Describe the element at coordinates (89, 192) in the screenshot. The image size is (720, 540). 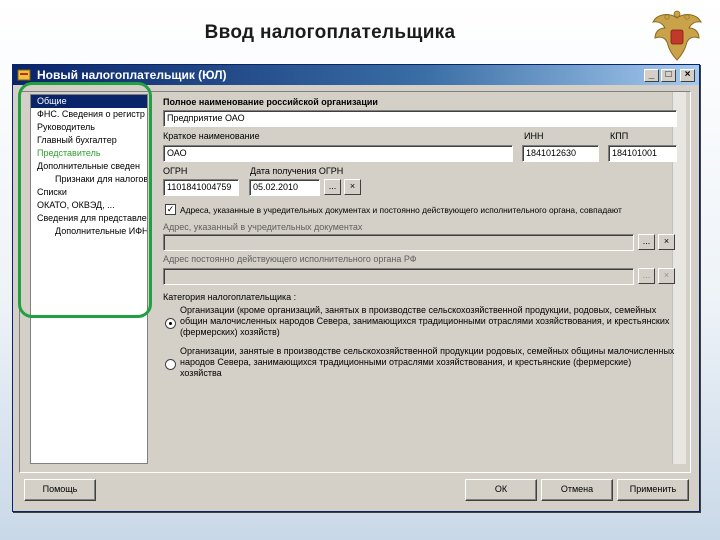
I see `nav-item: Списки` at that location.